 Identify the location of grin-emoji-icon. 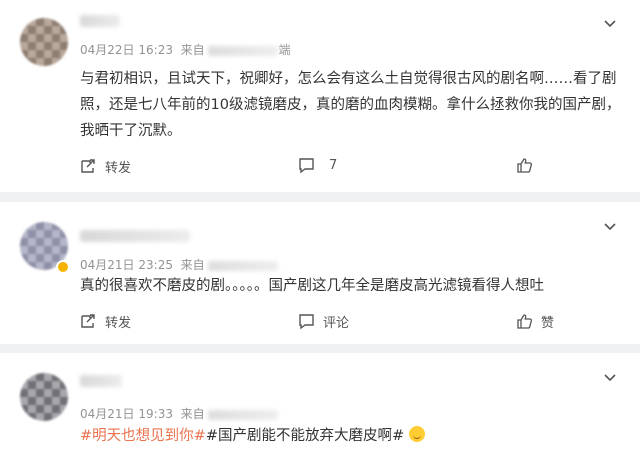
(416, 434).